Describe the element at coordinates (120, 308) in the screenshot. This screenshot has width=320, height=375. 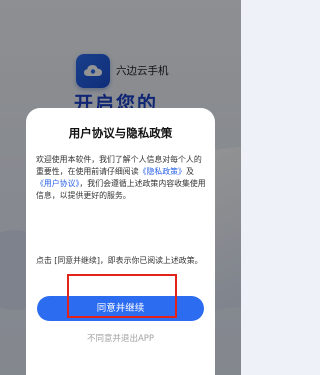
I see `agree-continue-button: 同意并继续` at that location.